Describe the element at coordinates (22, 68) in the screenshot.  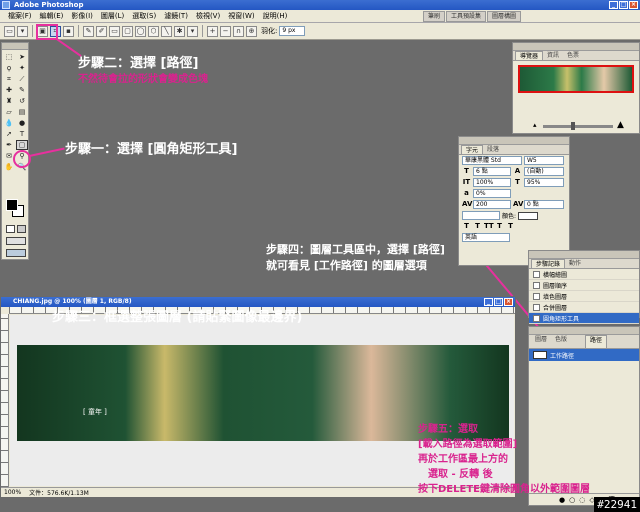
I see `magic-wand-tool-icon: ✦` at that location.